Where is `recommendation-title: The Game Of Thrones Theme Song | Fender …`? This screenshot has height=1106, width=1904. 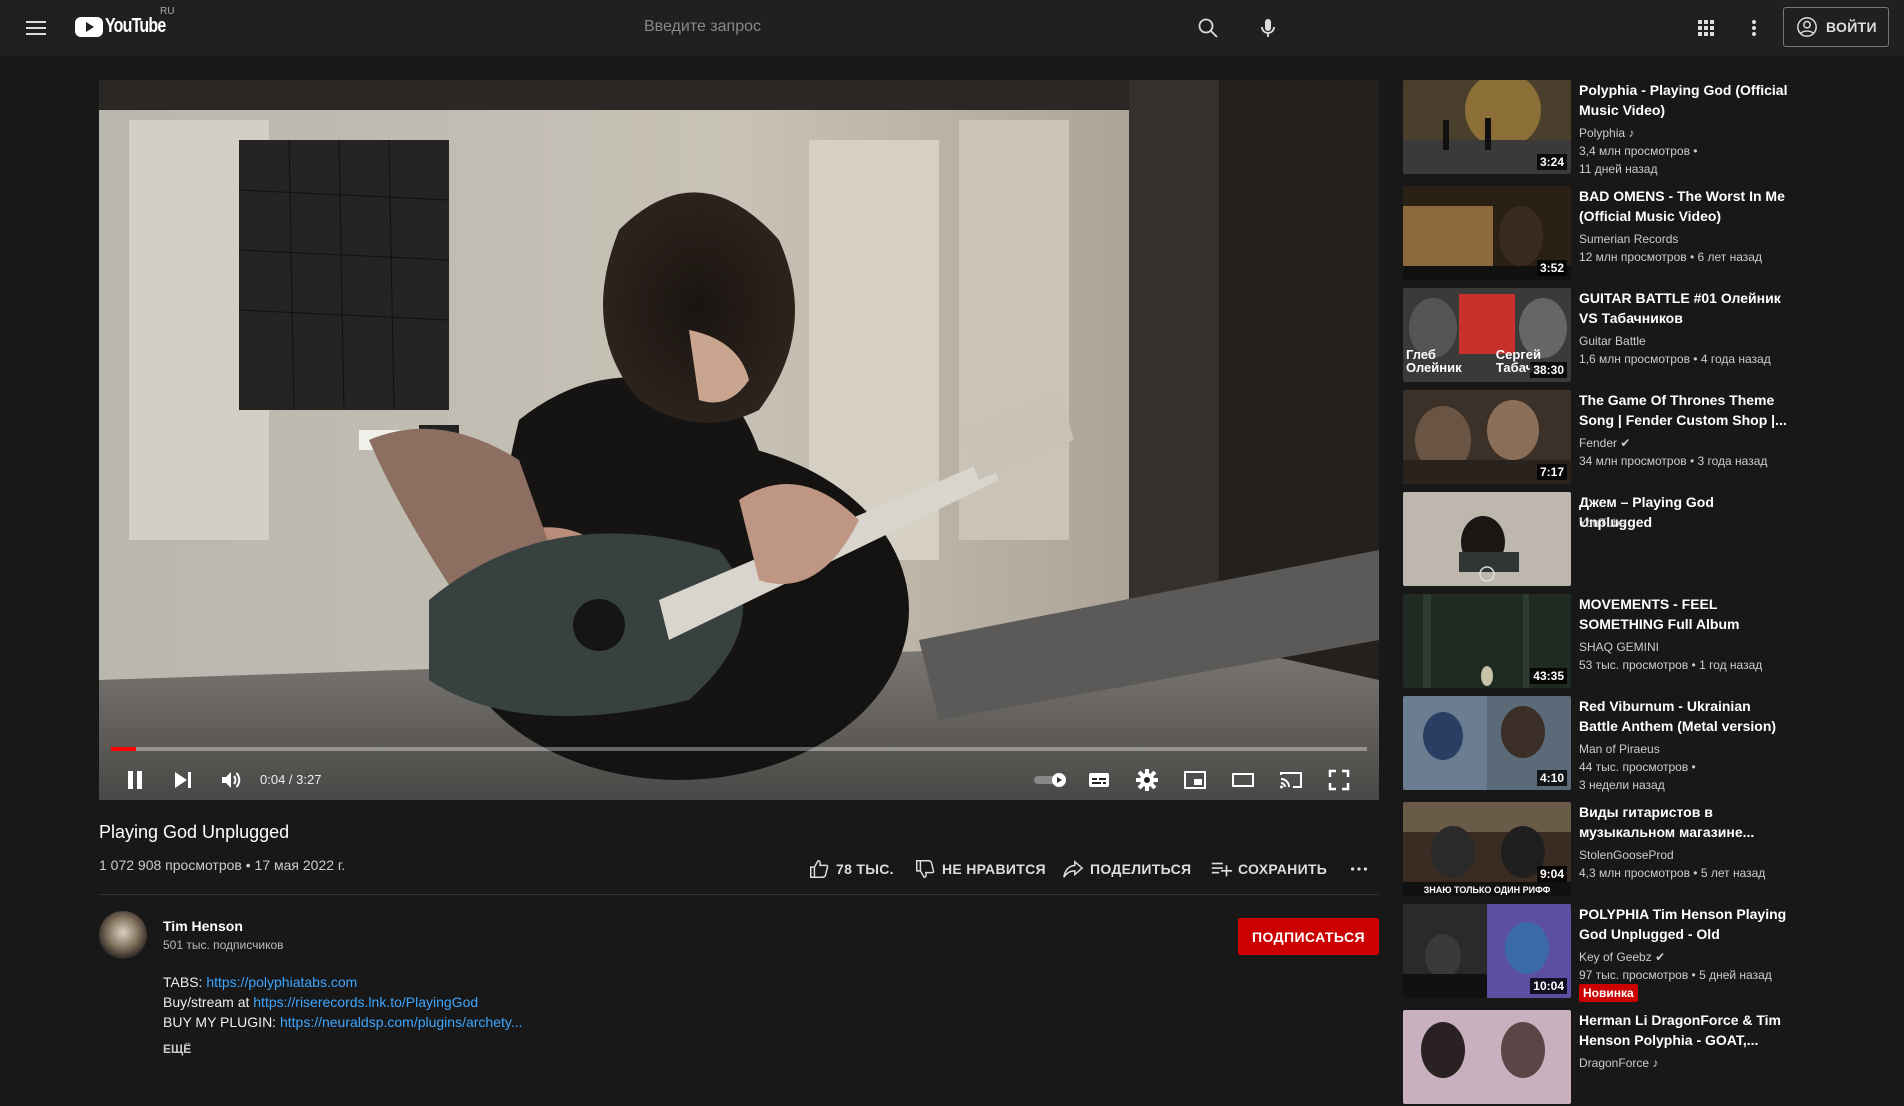 recommendation-title: The Game Of Thrones Theme Song | Fender … is located at coordinates (1683, 410).